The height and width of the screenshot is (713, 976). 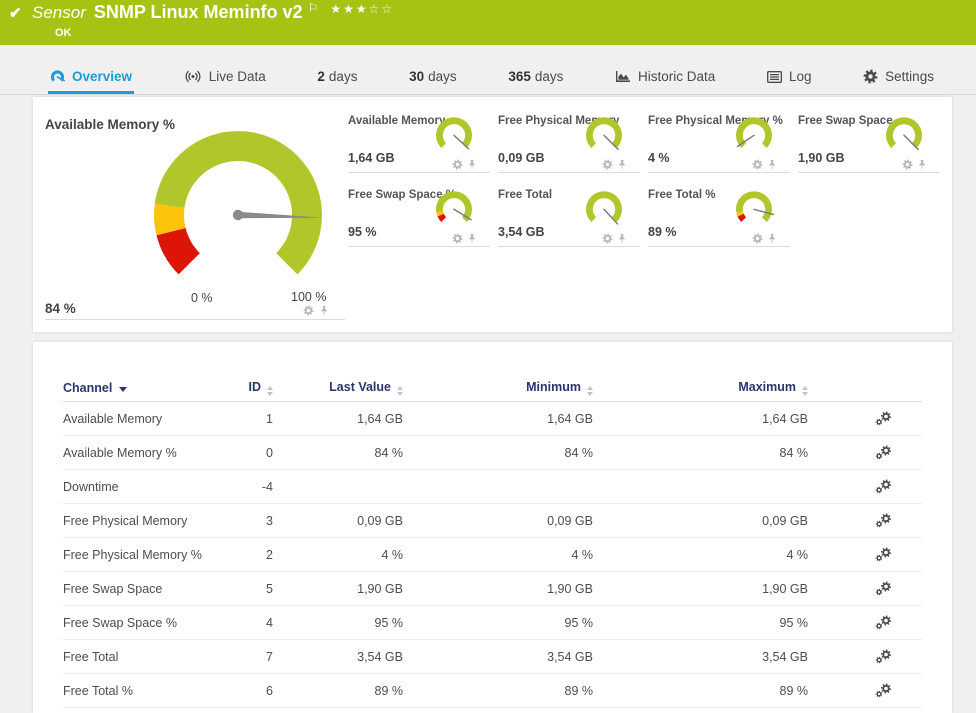 I want to click on tab-historic-data: Historic Data, so click(x=665, y=78).